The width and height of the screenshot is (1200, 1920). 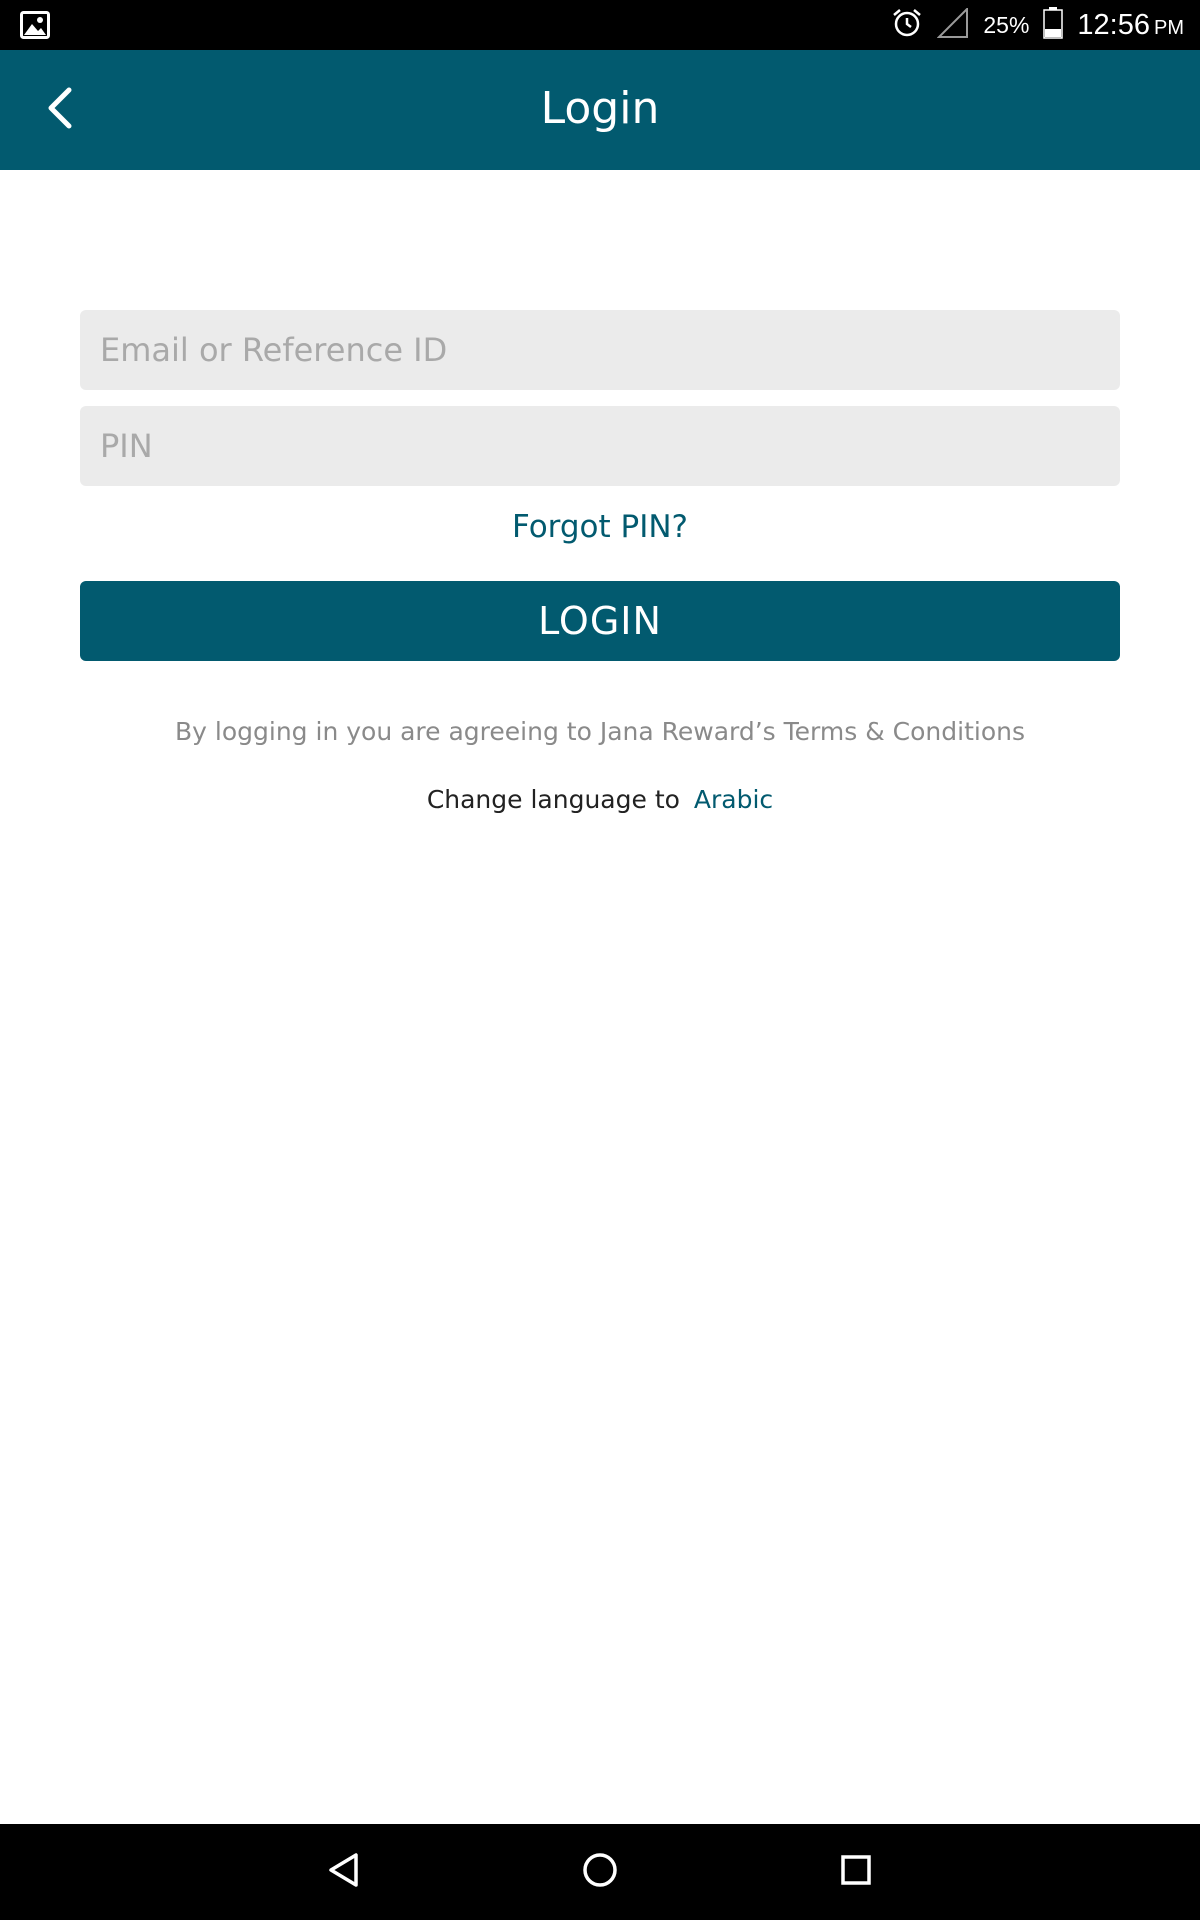 I want to click on gallery-icon, so click(x=35, y=25).